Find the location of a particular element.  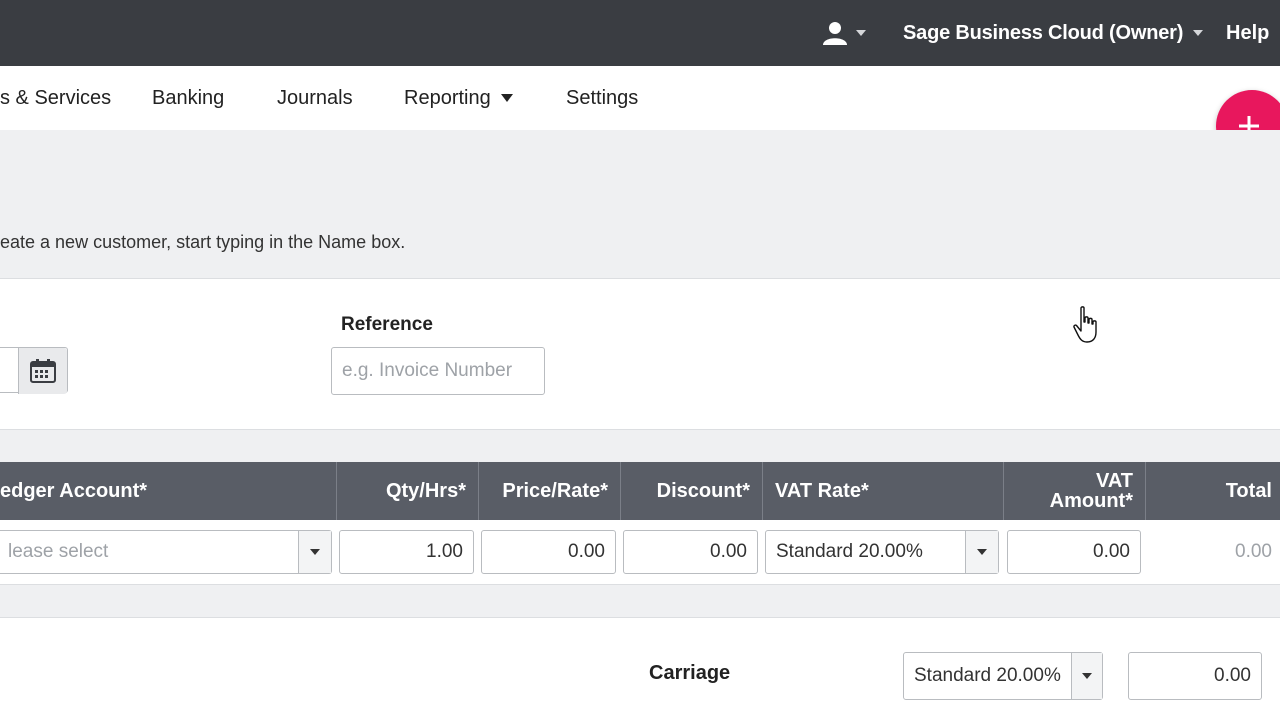

vat-rate-value: Standard 20.00% is located at coordinates (849, 551).